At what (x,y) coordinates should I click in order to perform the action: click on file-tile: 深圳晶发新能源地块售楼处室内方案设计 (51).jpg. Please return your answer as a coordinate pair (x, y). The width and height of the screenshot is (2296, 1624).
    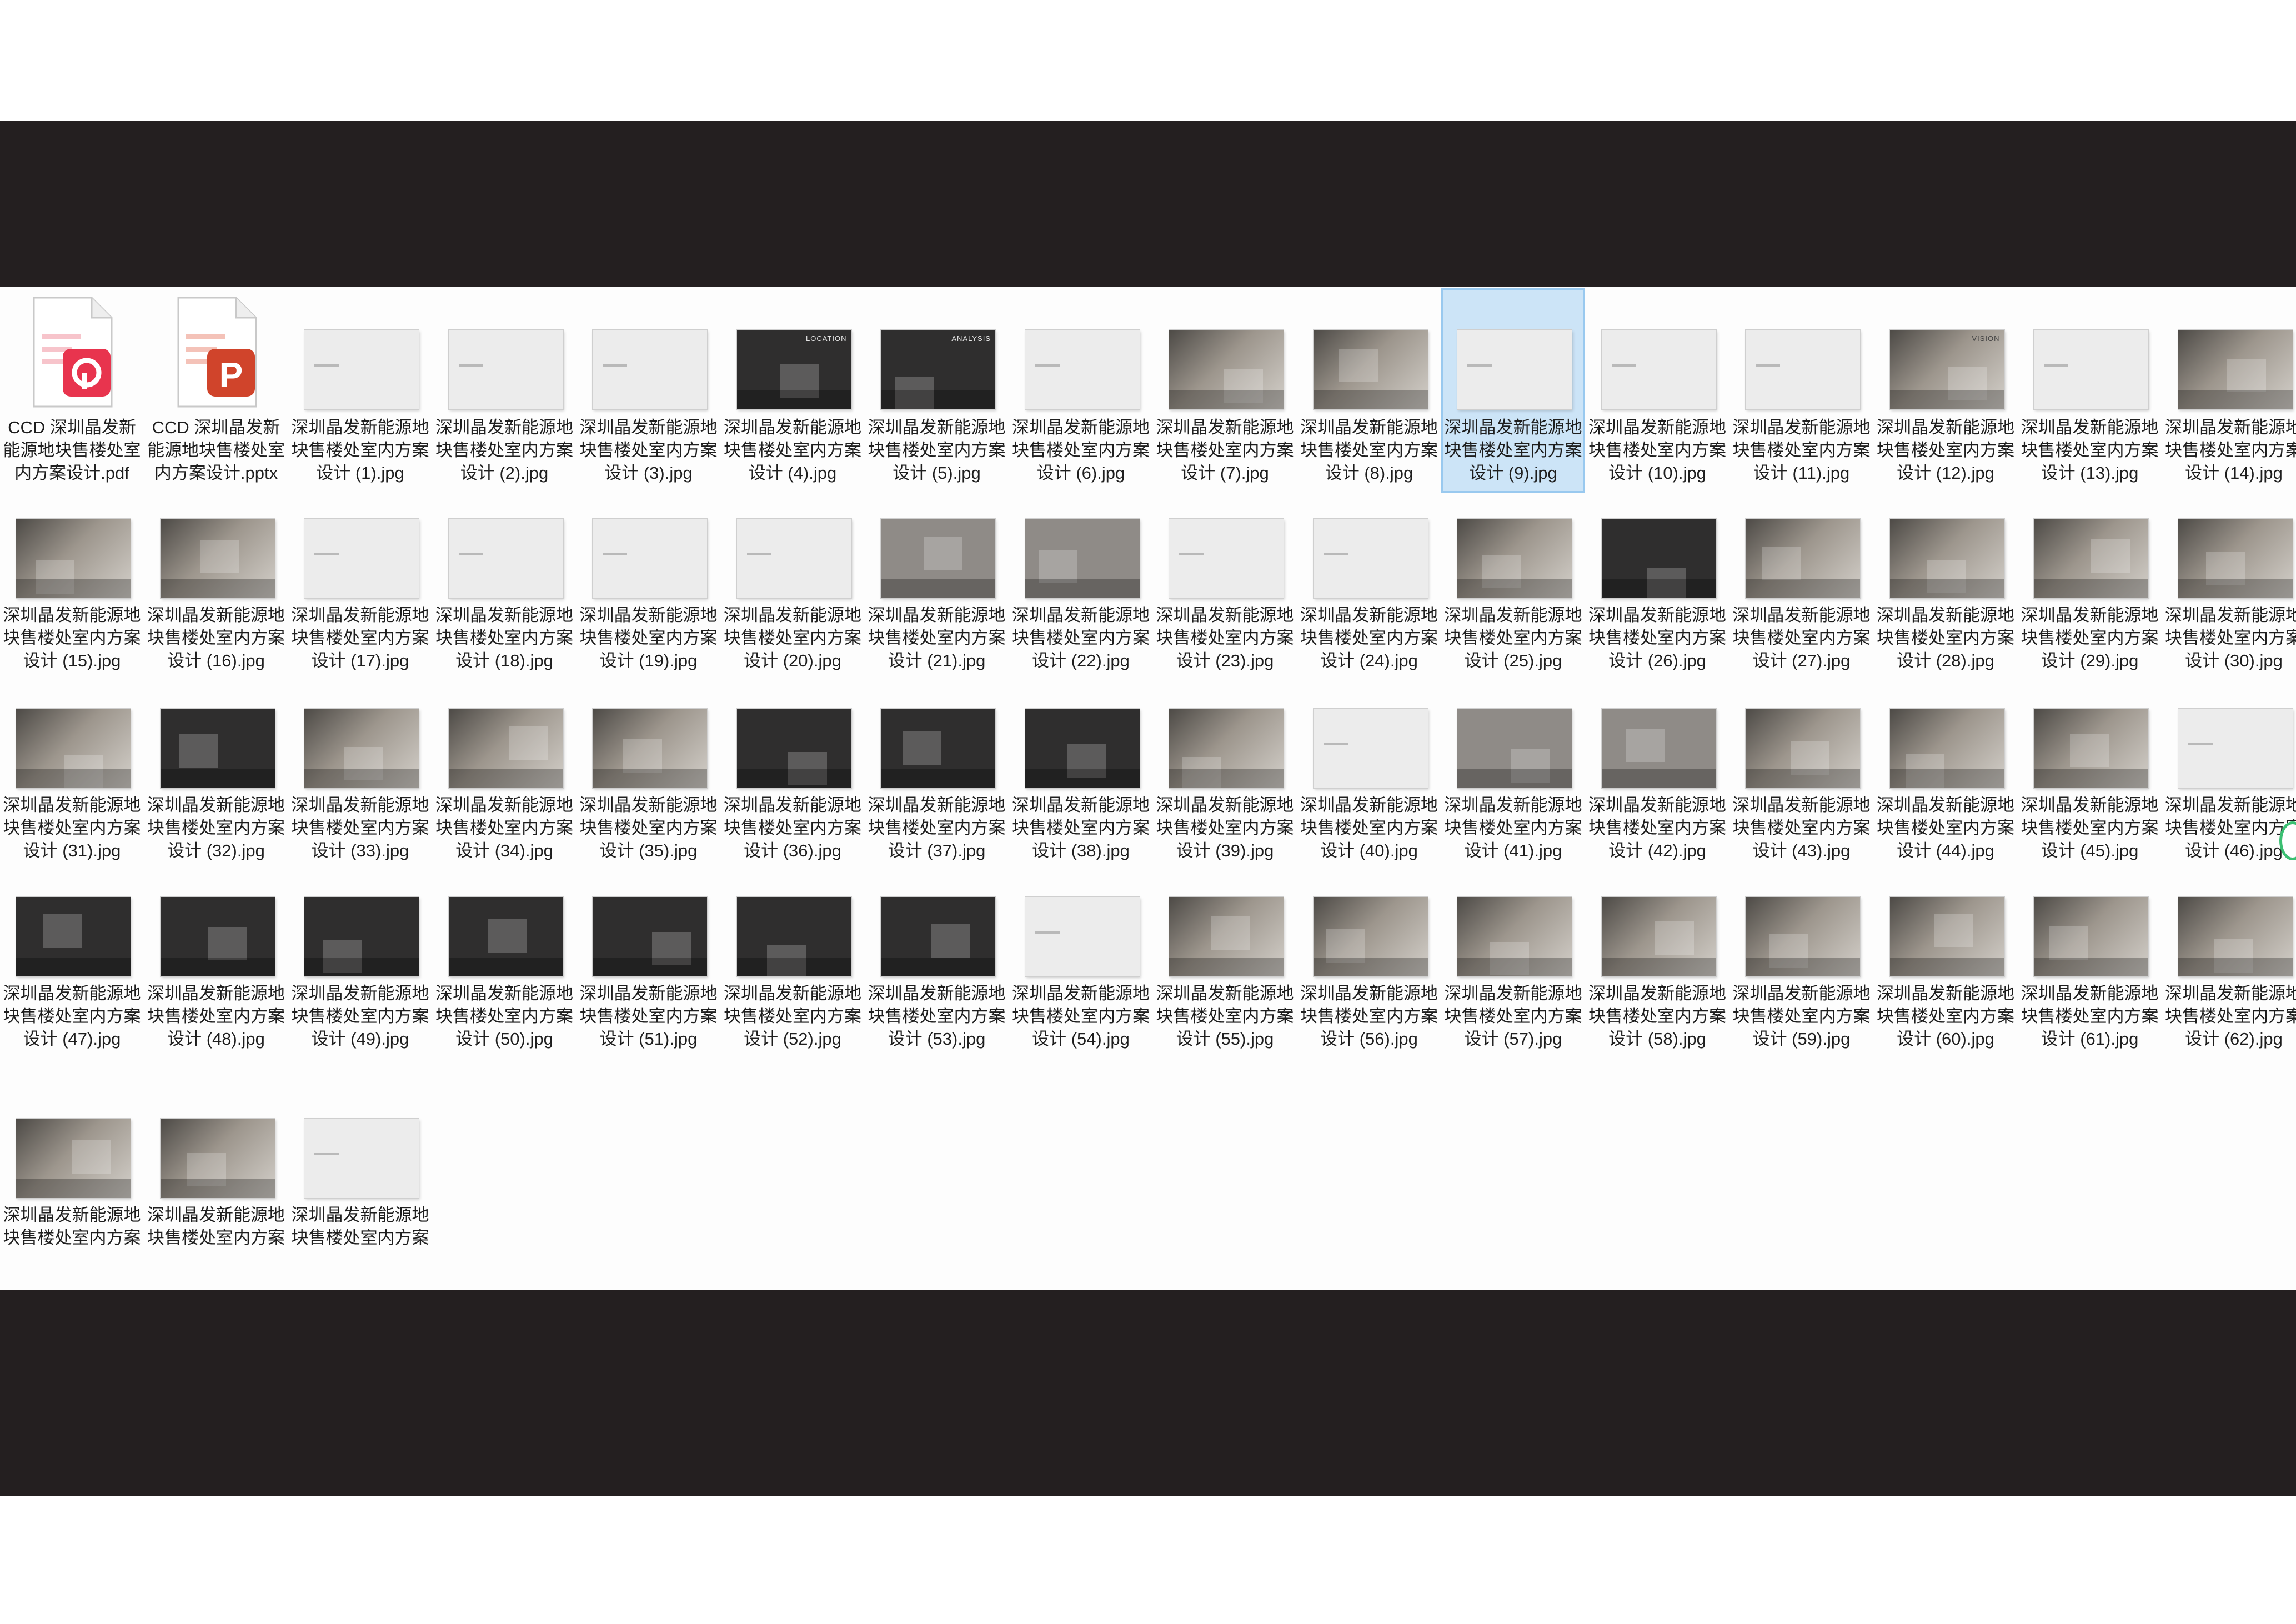
    Looking at the image, I should click on (648, 953).